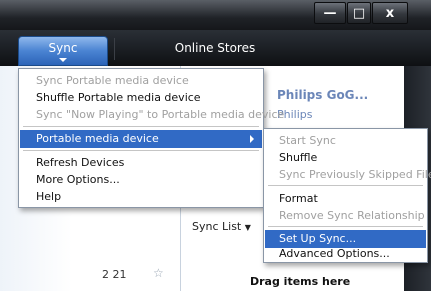 The height and width of the screenshot is (291, 431). I want to click on chevron-right-icon, so click(252, 139).